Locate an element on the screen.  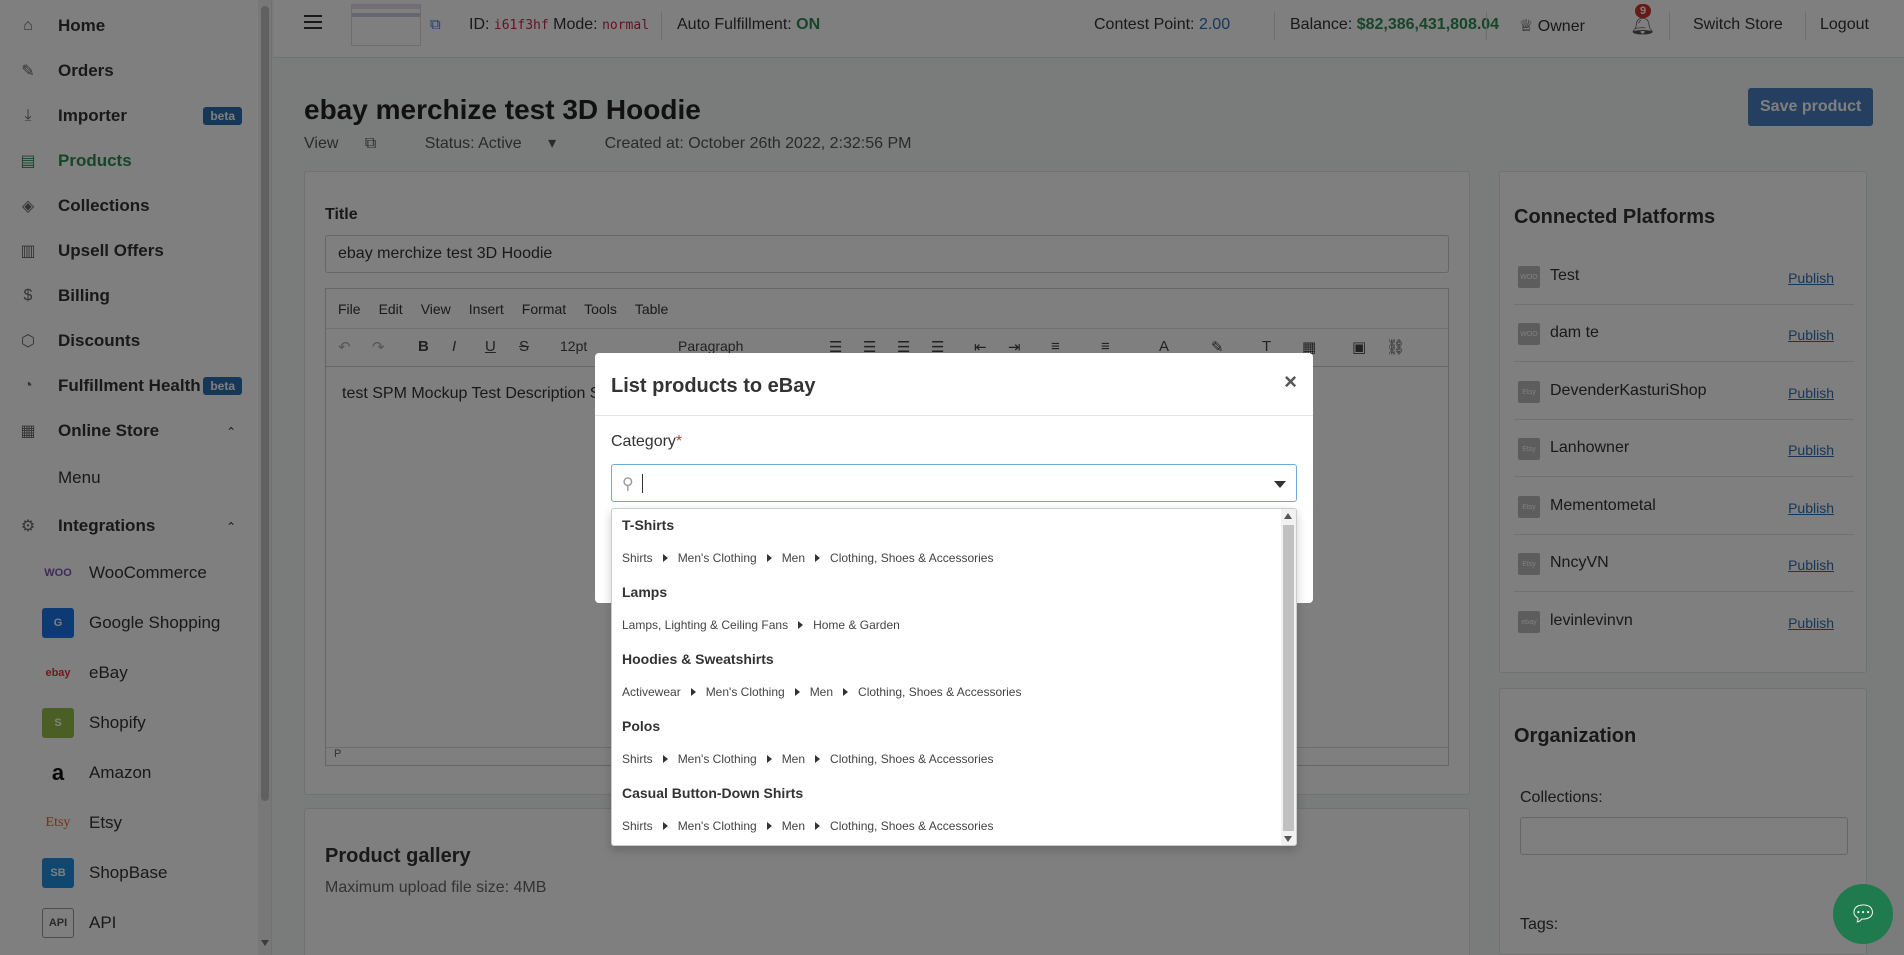
category-search-input: ⚲ is located at coordinates (954, 483).